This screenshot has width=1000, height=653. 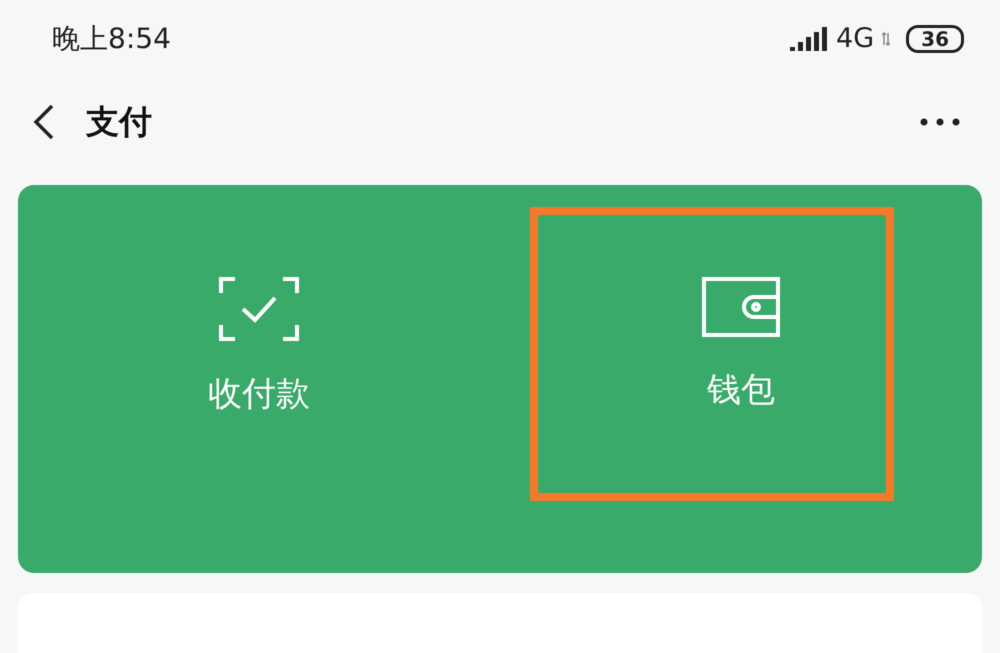 What do you see at coordinates (119, 121) in the screenshot?
I see `page-title: 支付` at bounding box center [119, 121].